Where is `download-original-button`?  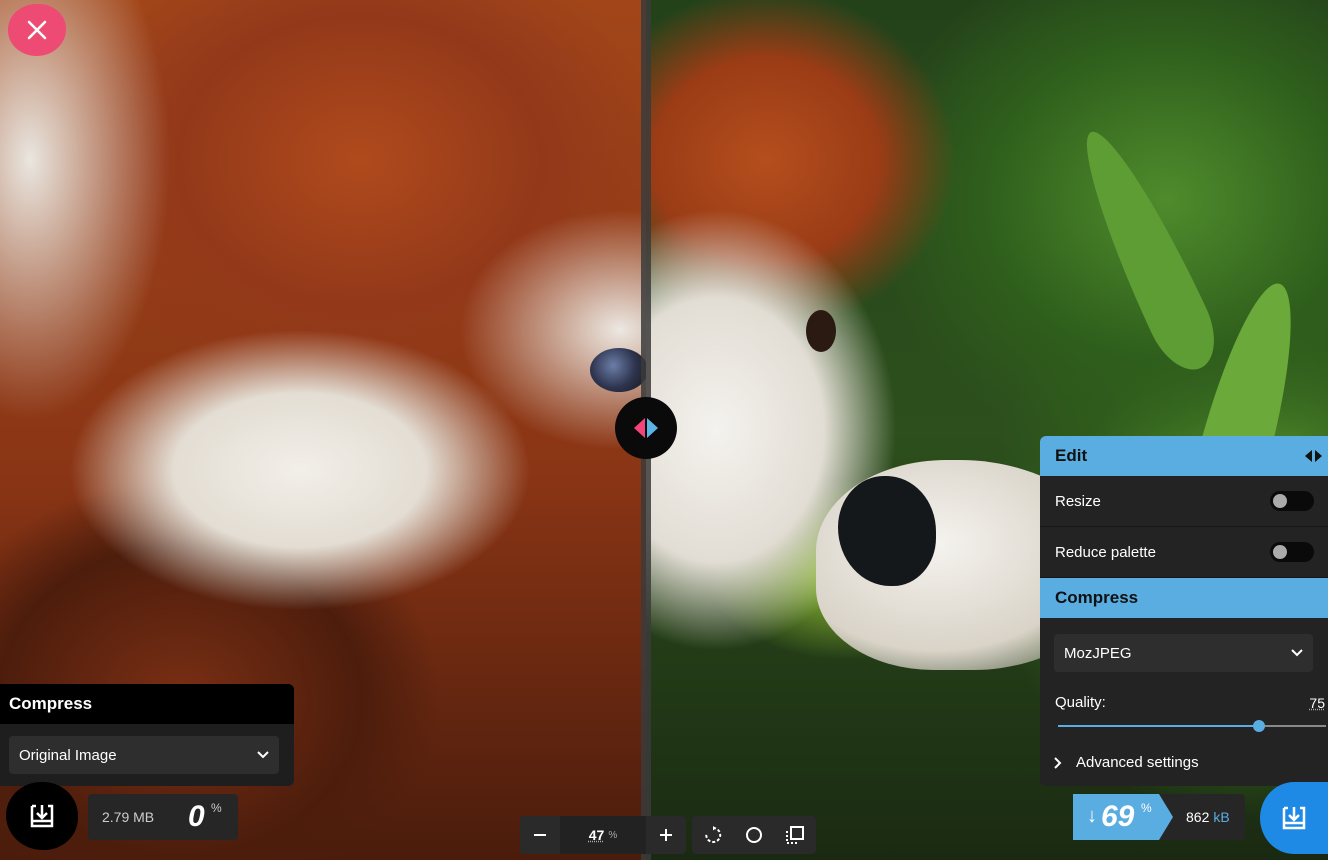 download-original-button is located at coordinates (42, 816).